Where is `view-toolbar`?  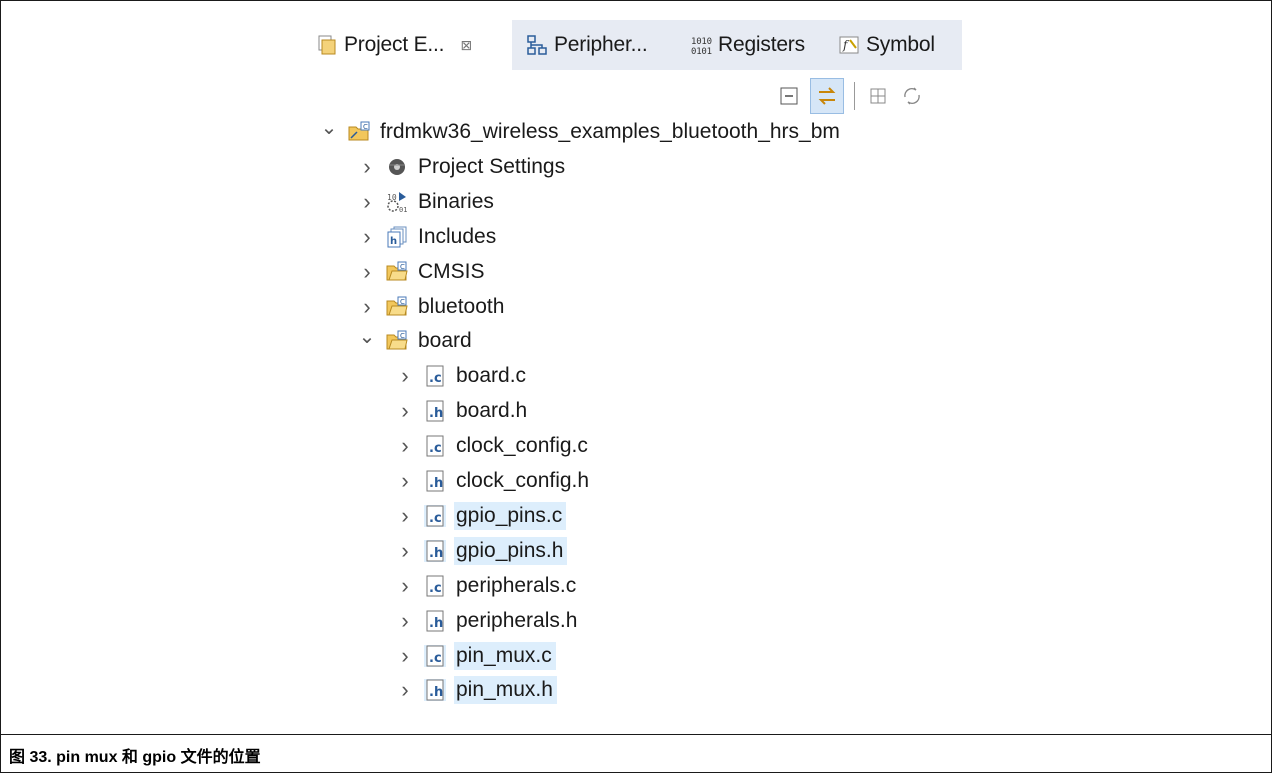 view-toolbar is located at coordinates (854, 96).